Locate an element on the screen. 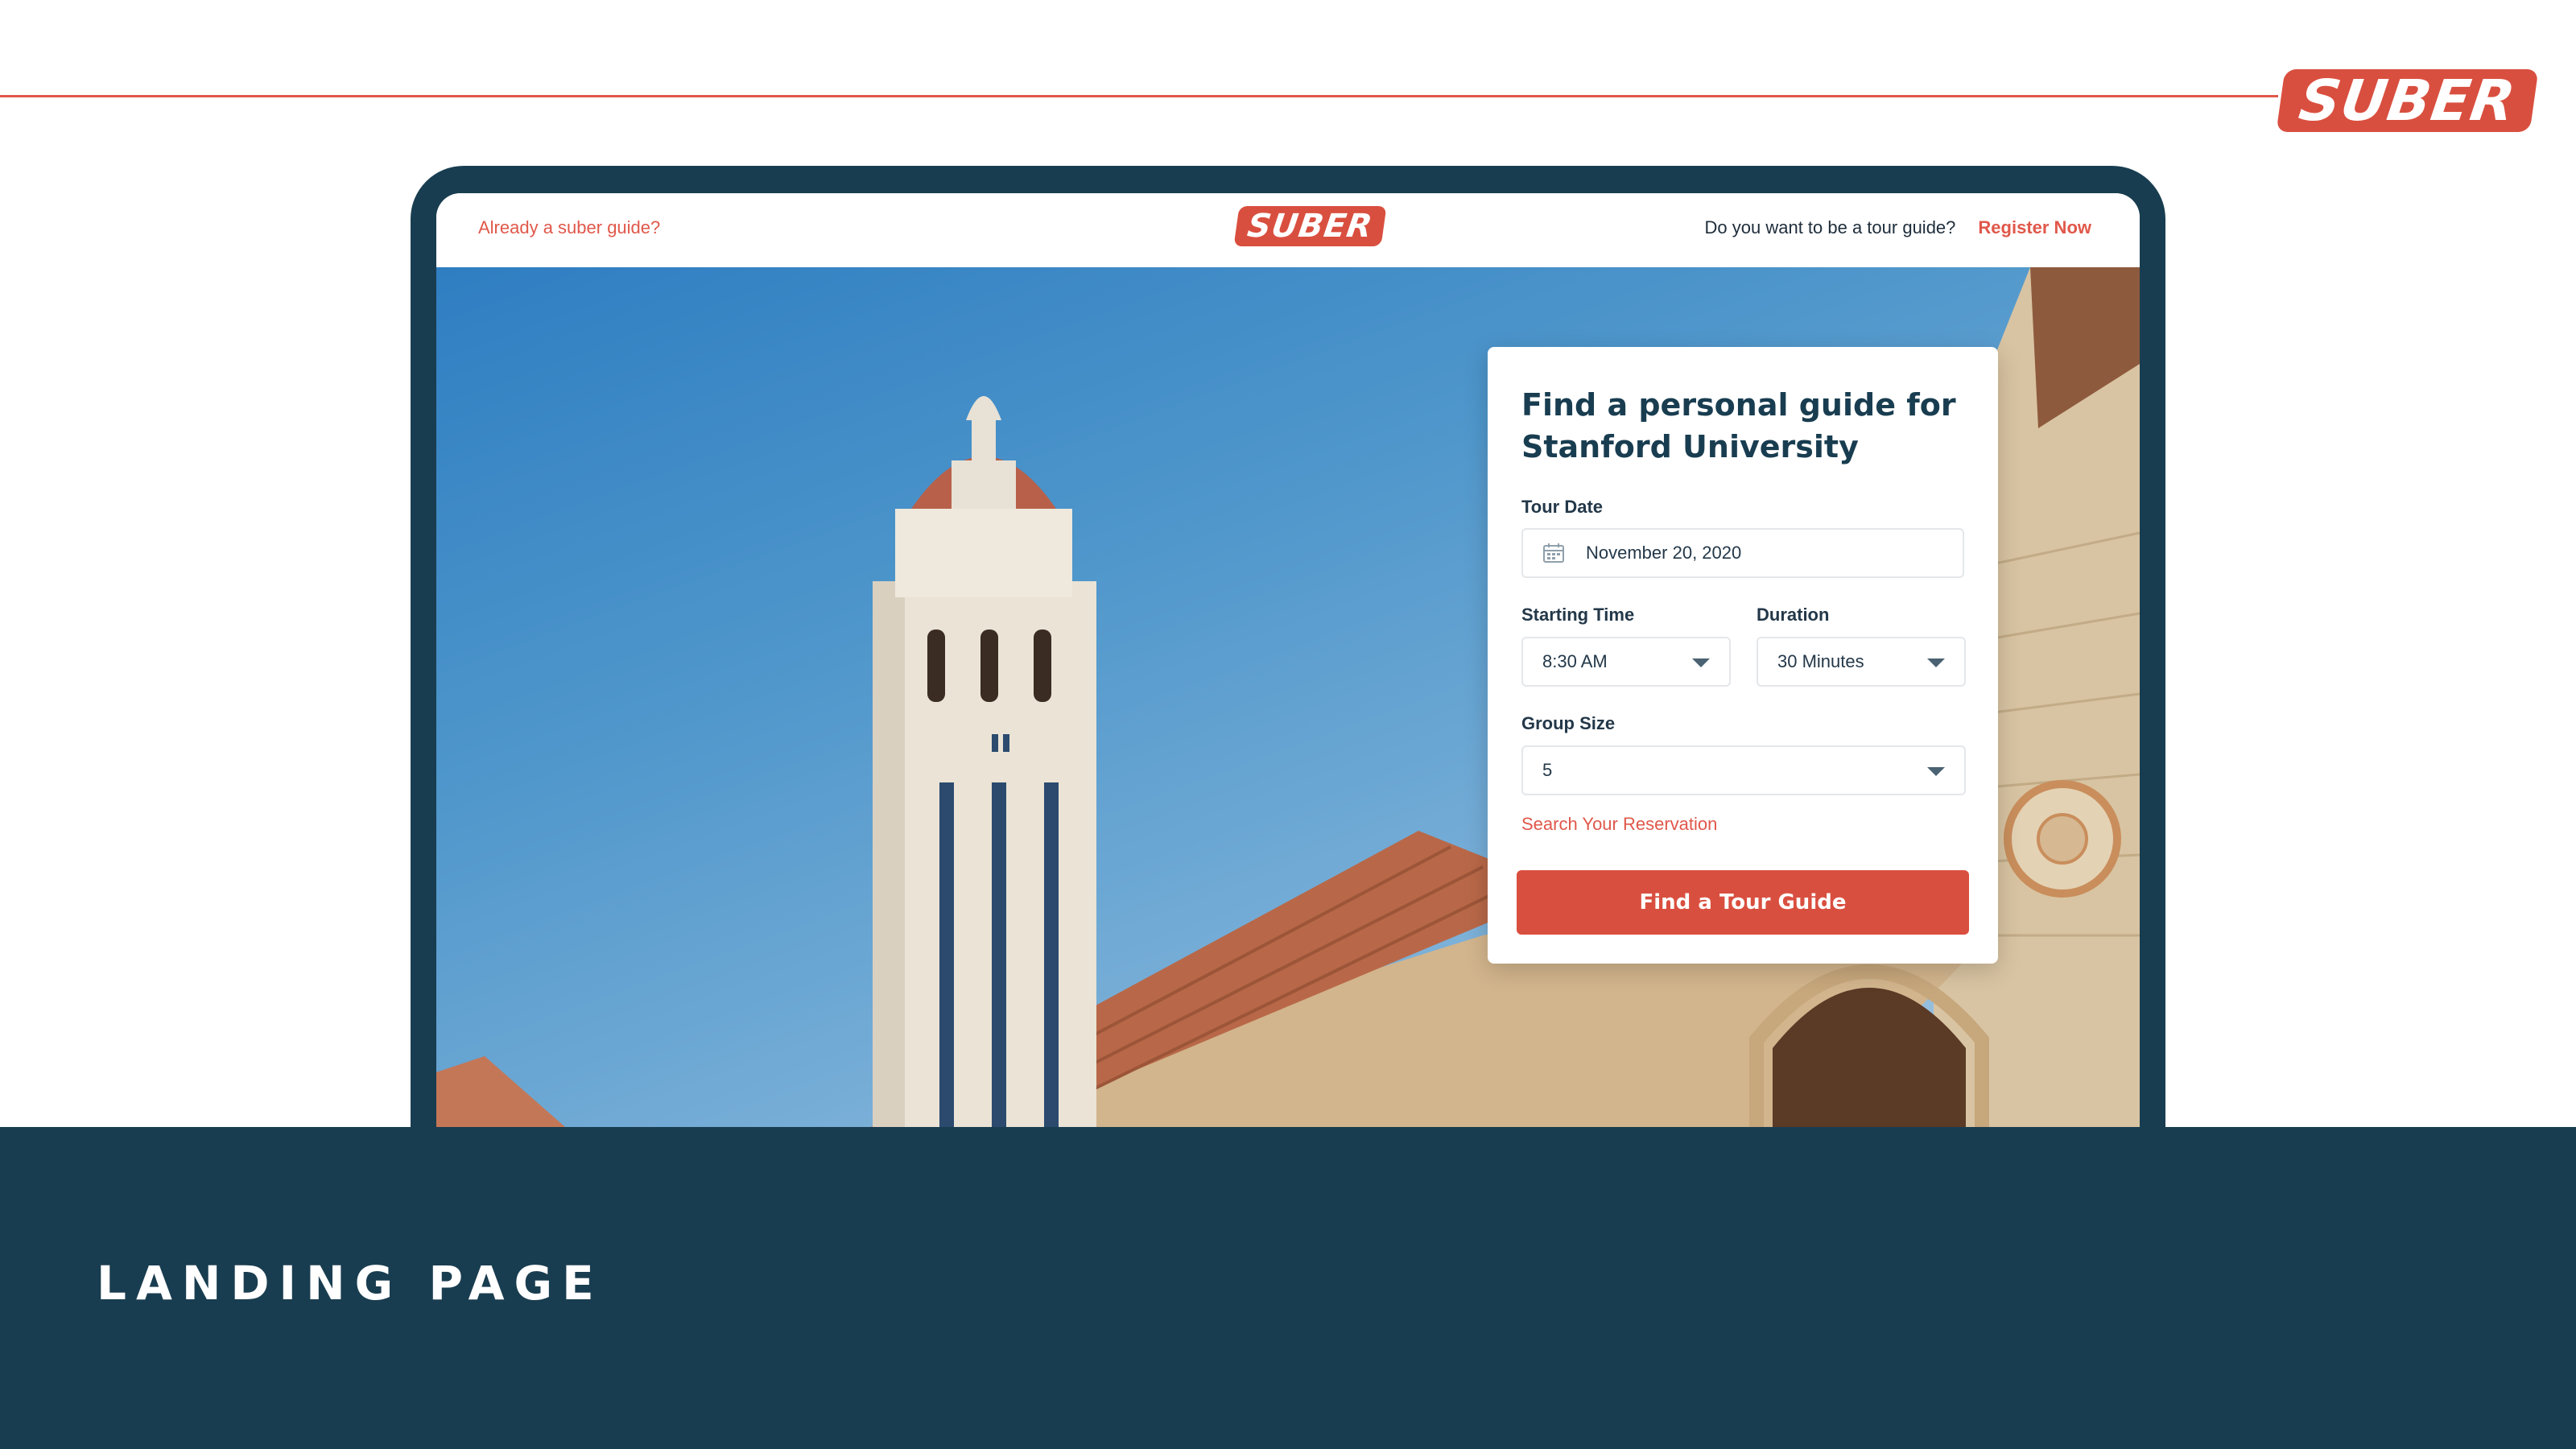 This screenshot has height=1449, width=2576. calendar-icon is located at coordinates (1553, 553).